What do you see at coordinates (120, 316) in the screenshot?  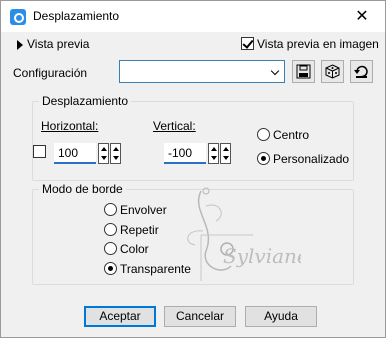 I see `ok-button: Aceptar` at bounding box center [120, 316].